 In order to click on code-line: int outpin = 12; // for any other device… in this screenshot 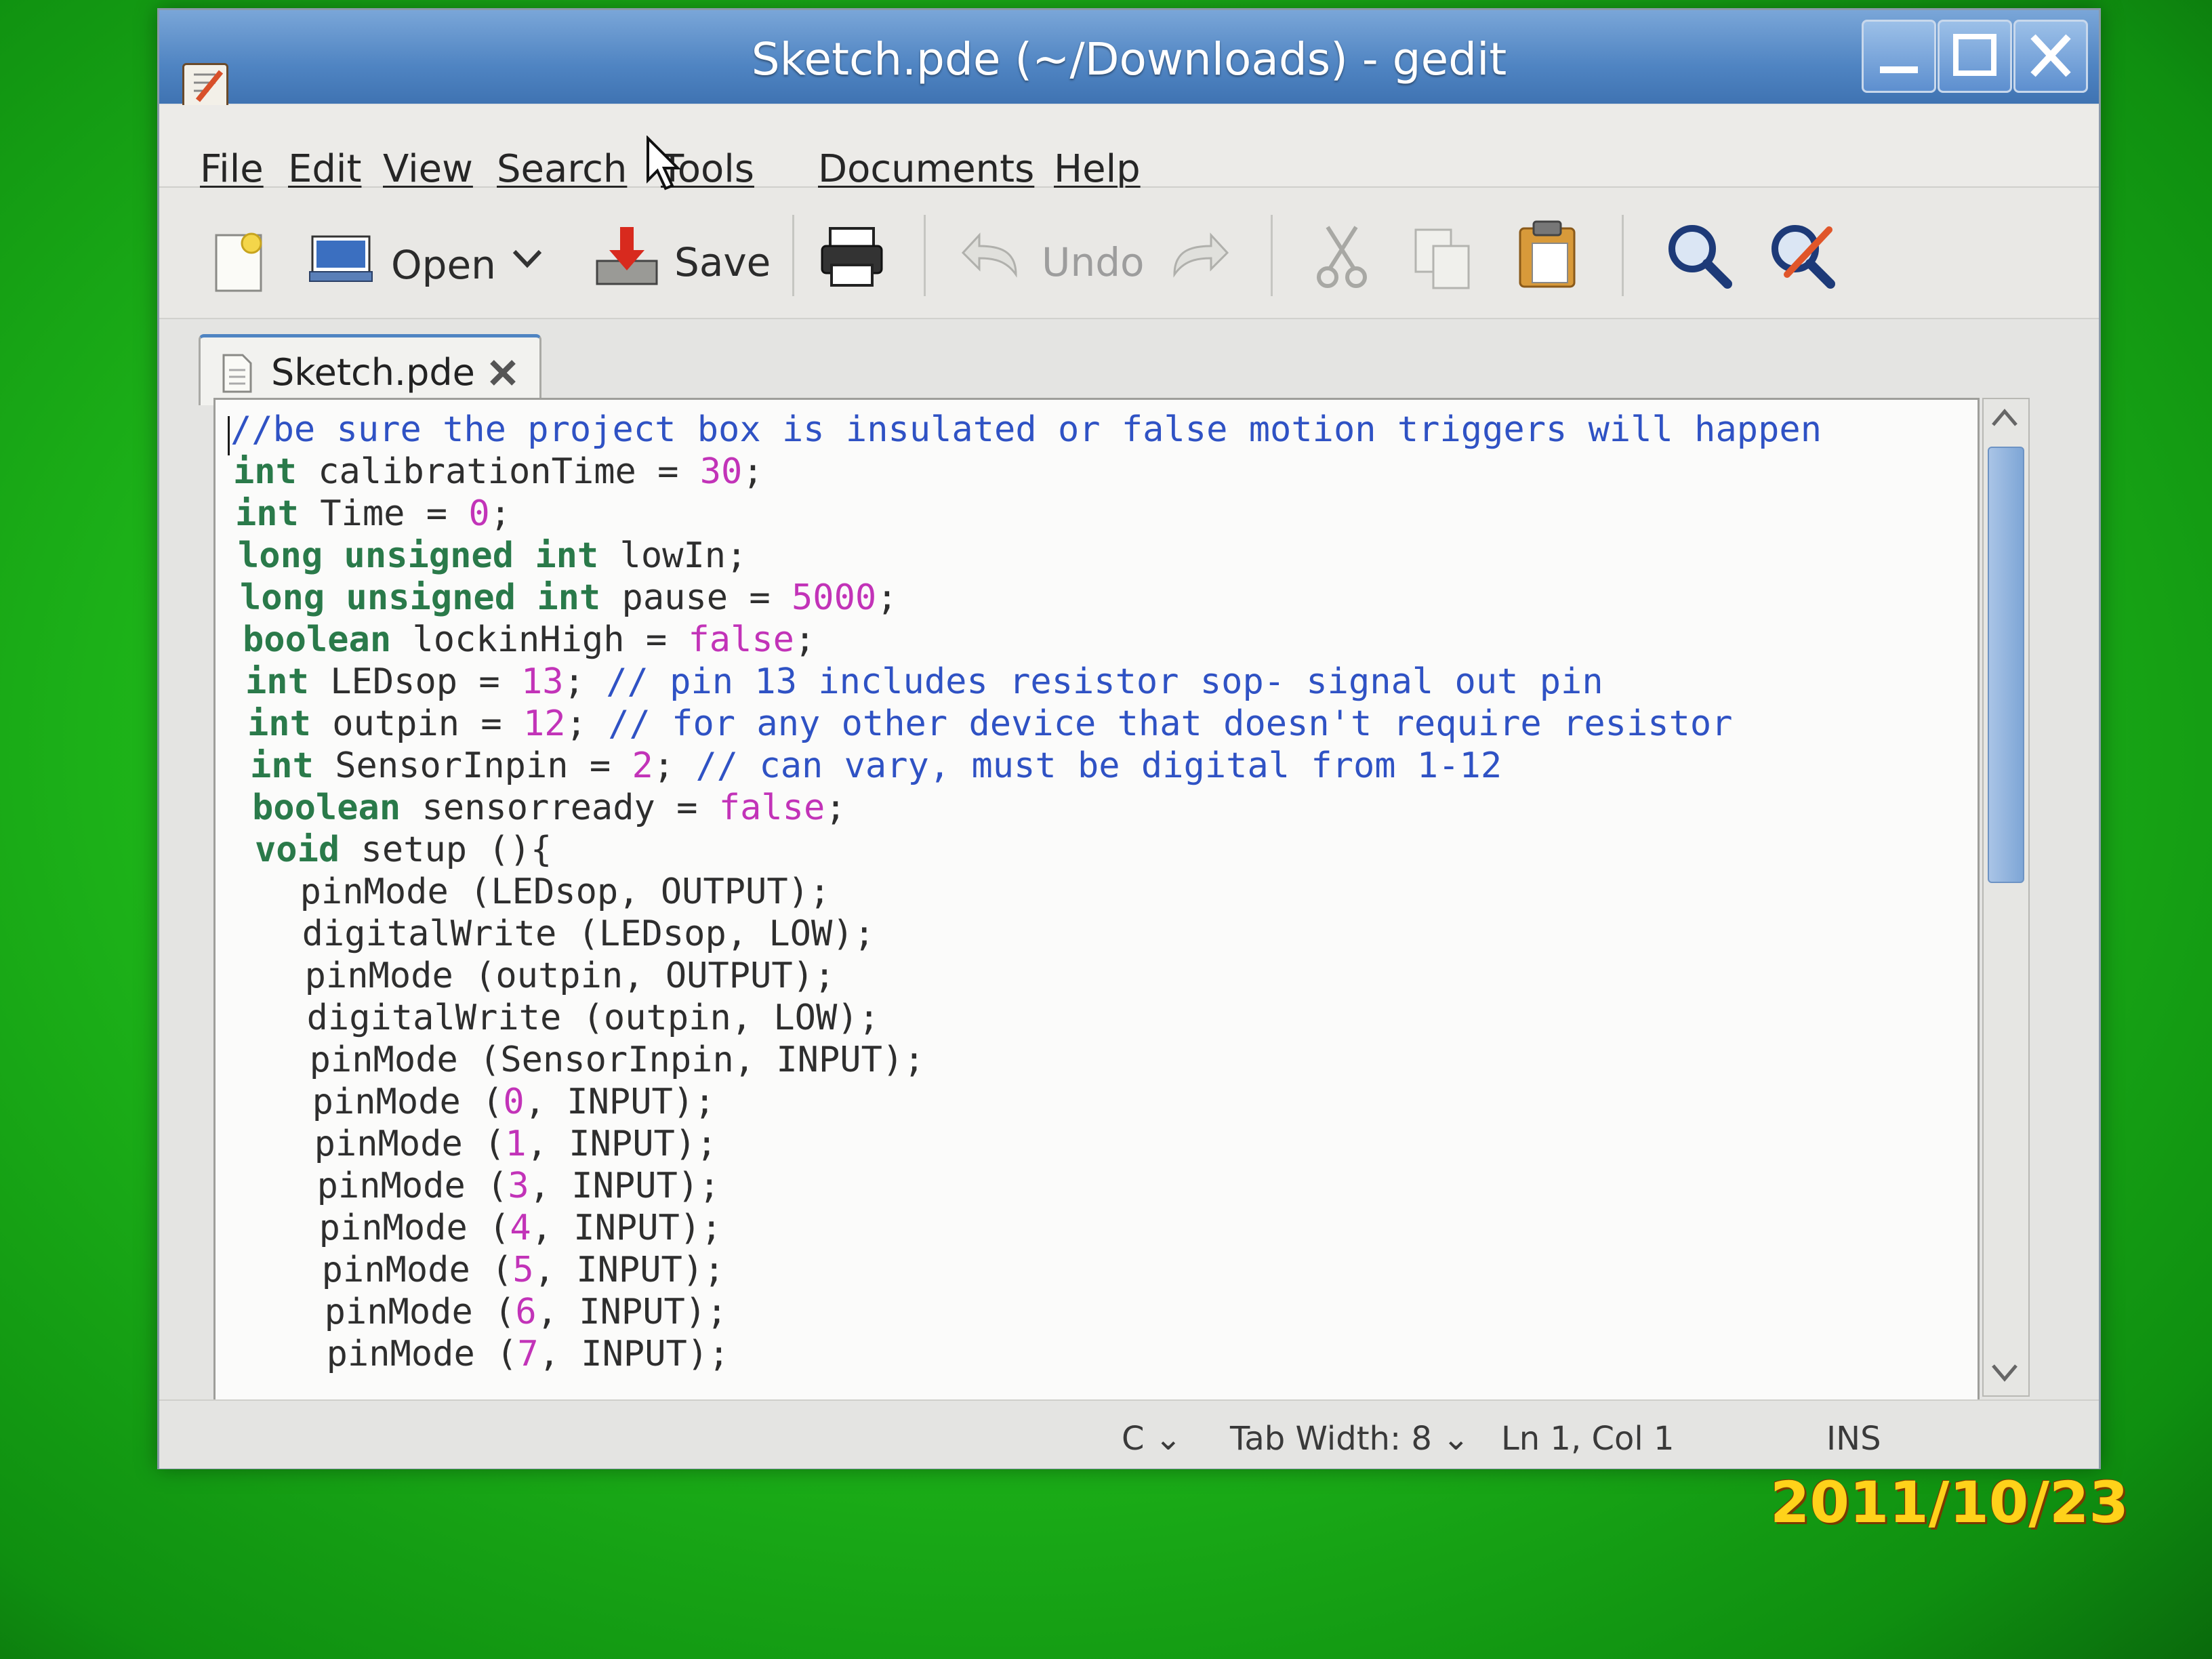, I will do `click(990, 724)`.